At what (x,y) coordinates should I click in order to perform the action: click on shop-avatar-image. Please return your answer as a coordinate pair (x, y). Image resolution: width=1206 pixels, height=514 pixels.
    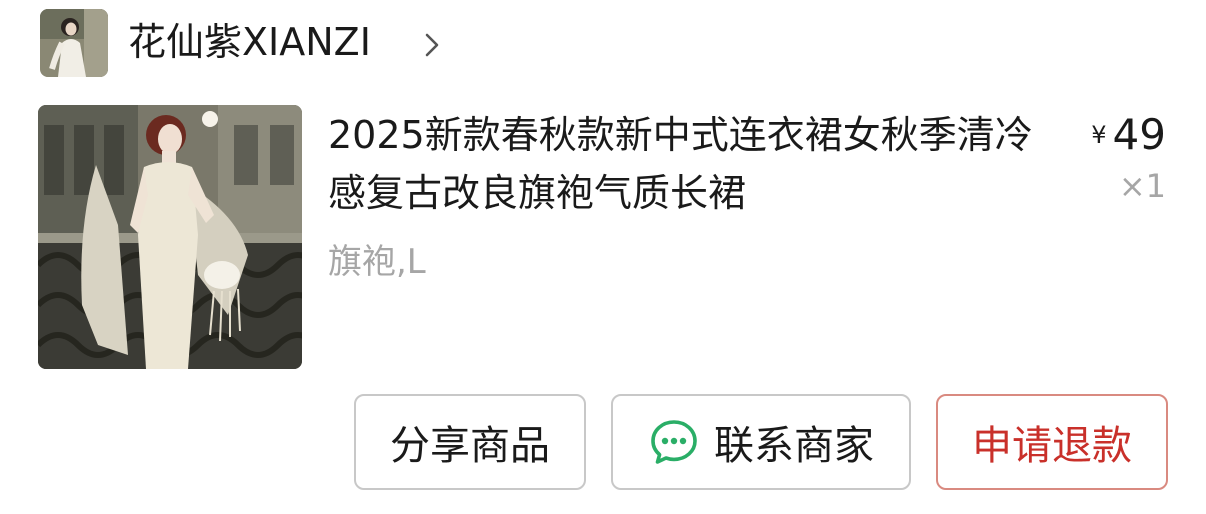
    Looking at the image, I should click on (74, 43).